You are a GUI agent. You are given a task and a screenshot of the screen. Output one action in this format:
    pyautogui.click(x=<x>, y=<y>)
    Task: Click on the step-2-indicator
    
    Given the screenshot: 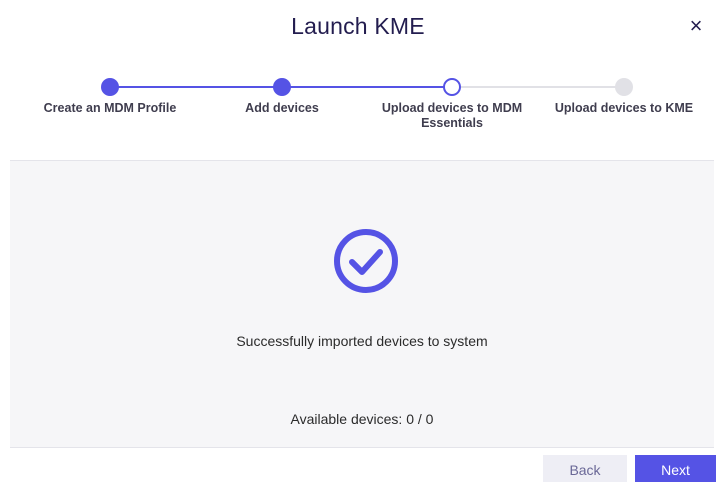 What is the action you would take?
    pyautogui.click(x=282, y=87)
    